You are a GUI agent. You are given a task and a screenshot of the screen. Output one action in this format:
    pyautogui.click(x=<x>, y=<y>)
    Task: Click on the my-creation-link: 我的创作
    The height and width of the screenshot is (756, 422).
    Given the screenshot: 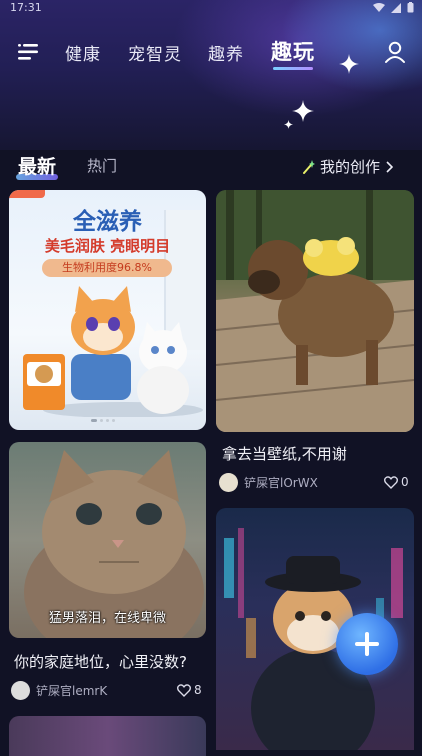 What is the action you would take?
    pyautogui.click(x=348, y=166)
    